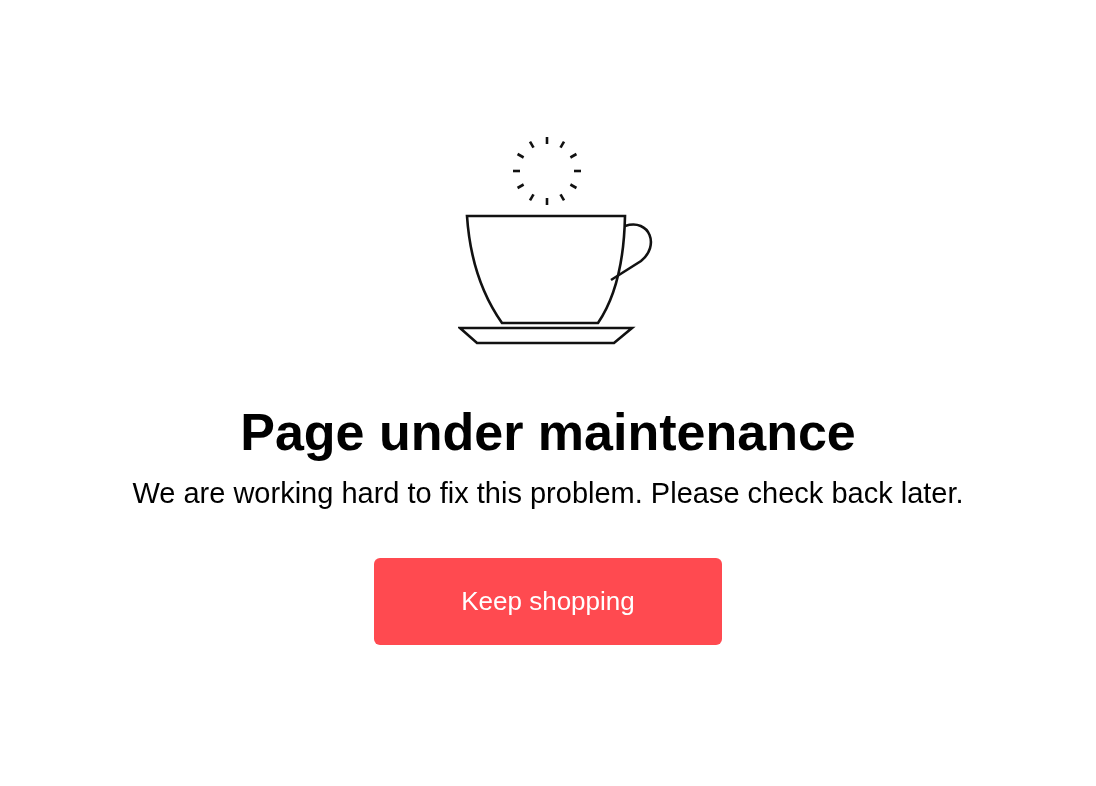 The width and height of the screenshot is (1096, 786). What do you see at coordinates (548, 493) in the screenshot?
I see `message-text: We are working hard to fix this problem. Please check back later.` at bounding box center [548, 493].